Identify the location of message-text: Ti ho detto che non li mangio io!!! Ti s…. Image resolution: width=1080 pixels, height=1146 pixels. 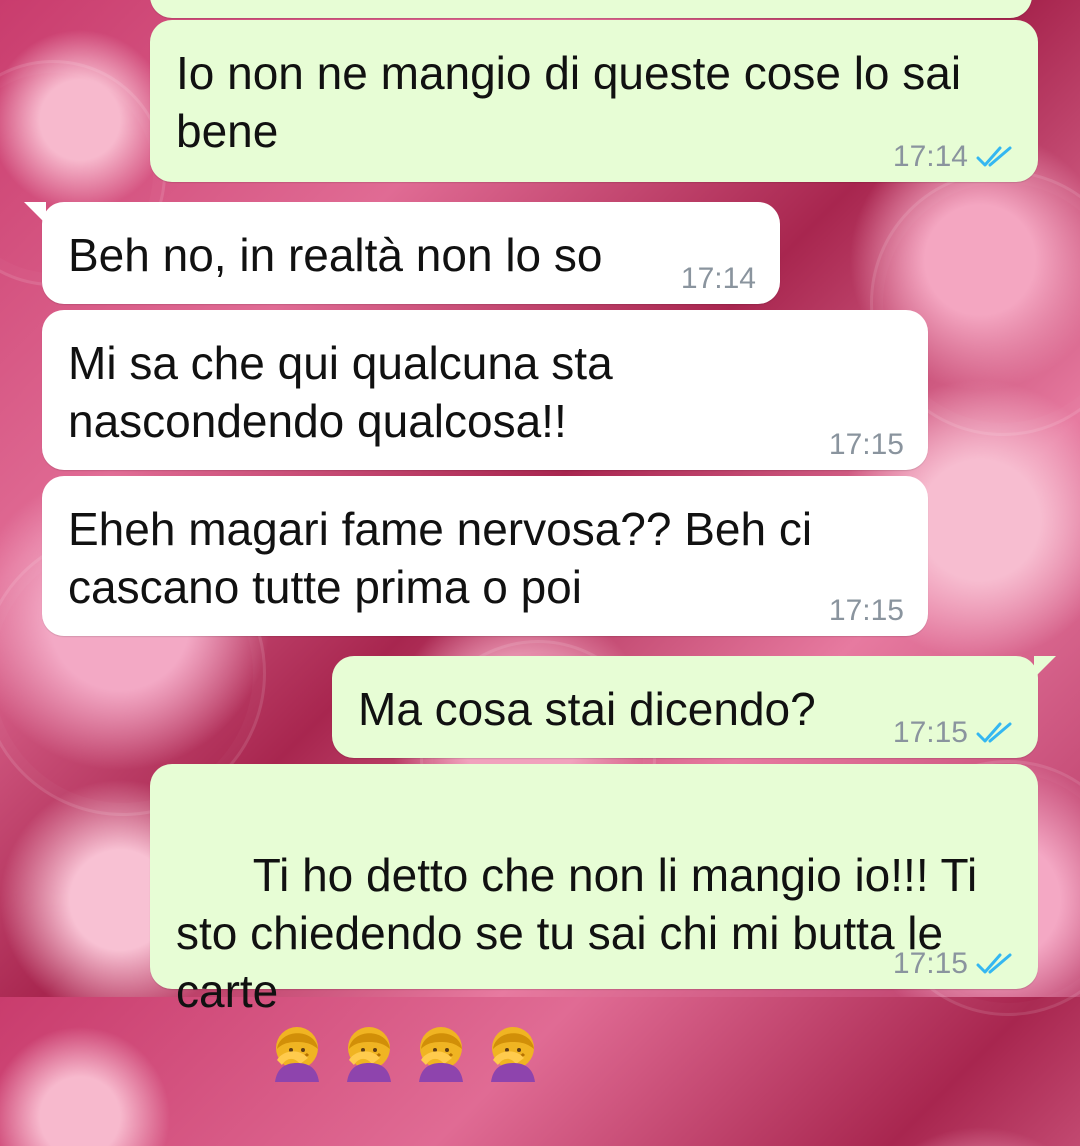
(583, 933).